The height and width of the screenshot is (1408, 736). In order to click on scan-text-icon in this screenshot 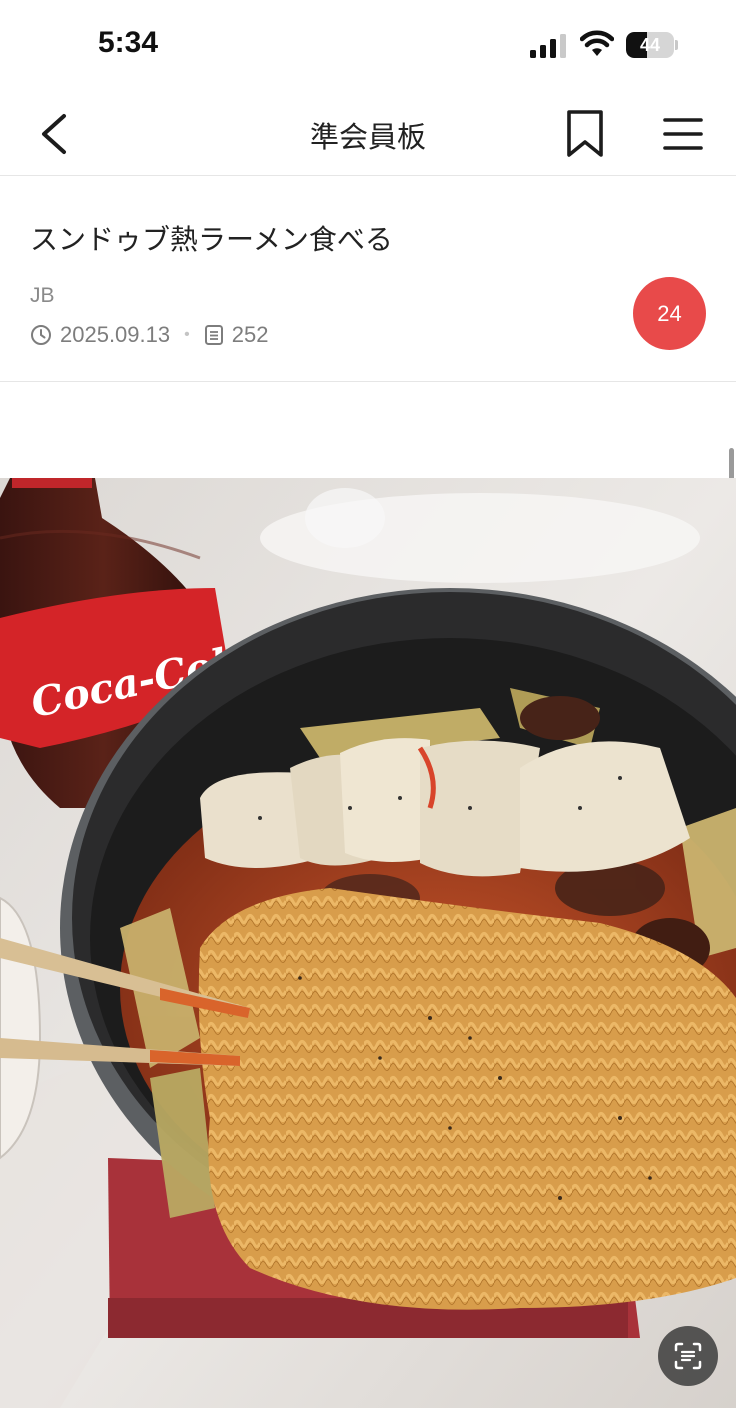, I will do `click(688, 1356)`.